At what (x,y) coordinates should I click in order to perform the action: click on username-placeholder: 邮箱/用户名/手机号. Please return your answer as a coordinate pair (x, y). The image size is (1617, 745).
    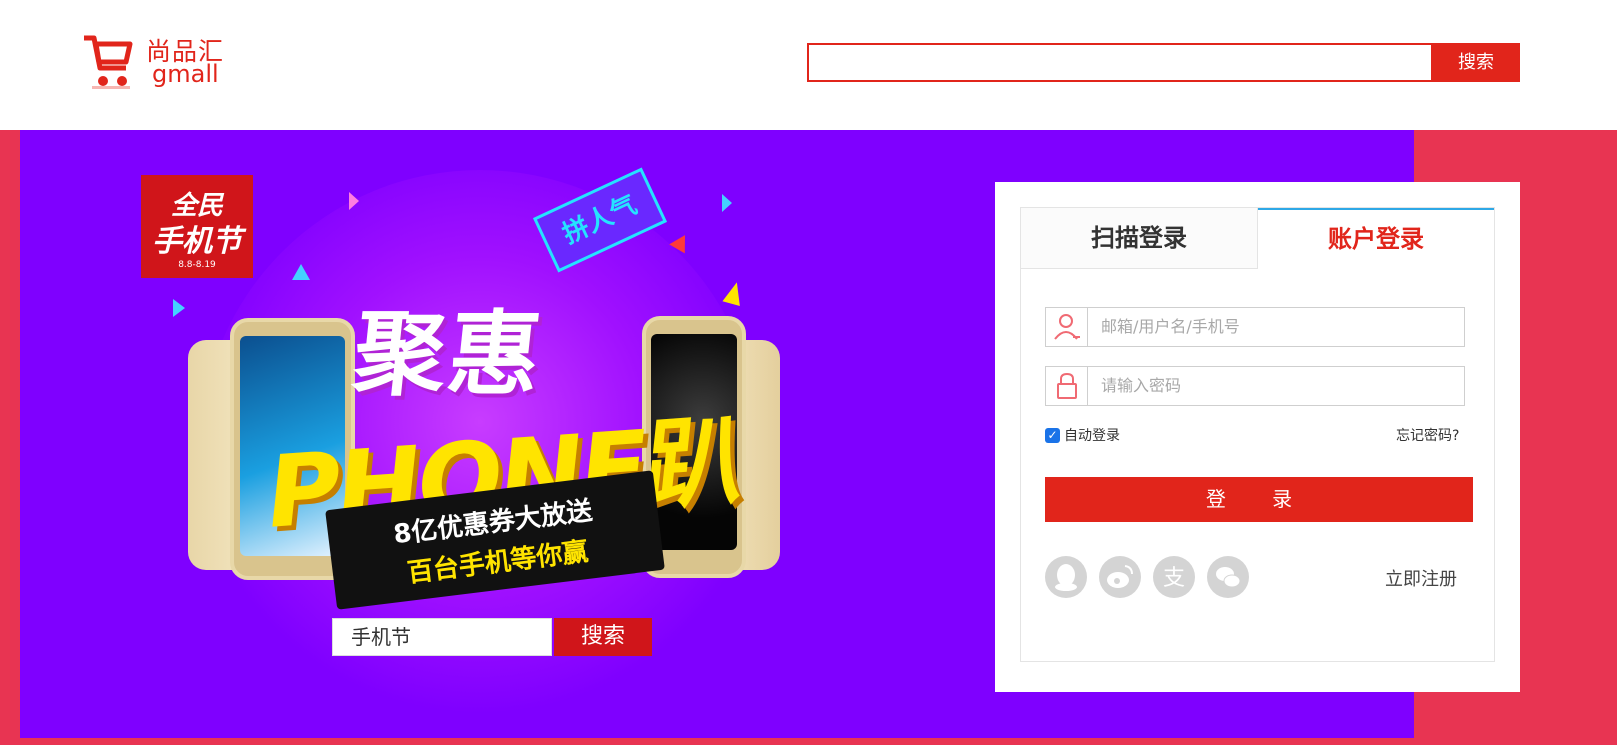
    Looking at the image, I should click on (1170, 326).